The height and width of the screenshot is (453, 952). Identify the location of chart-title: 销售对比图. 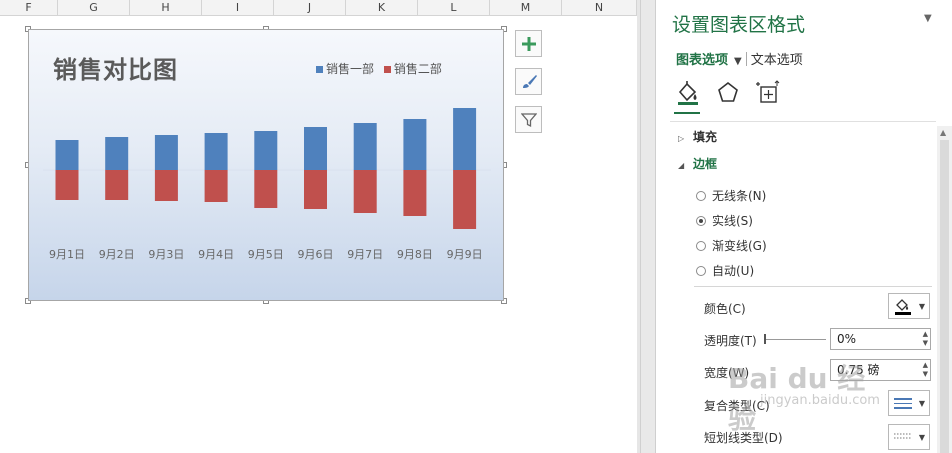
(115, 67).